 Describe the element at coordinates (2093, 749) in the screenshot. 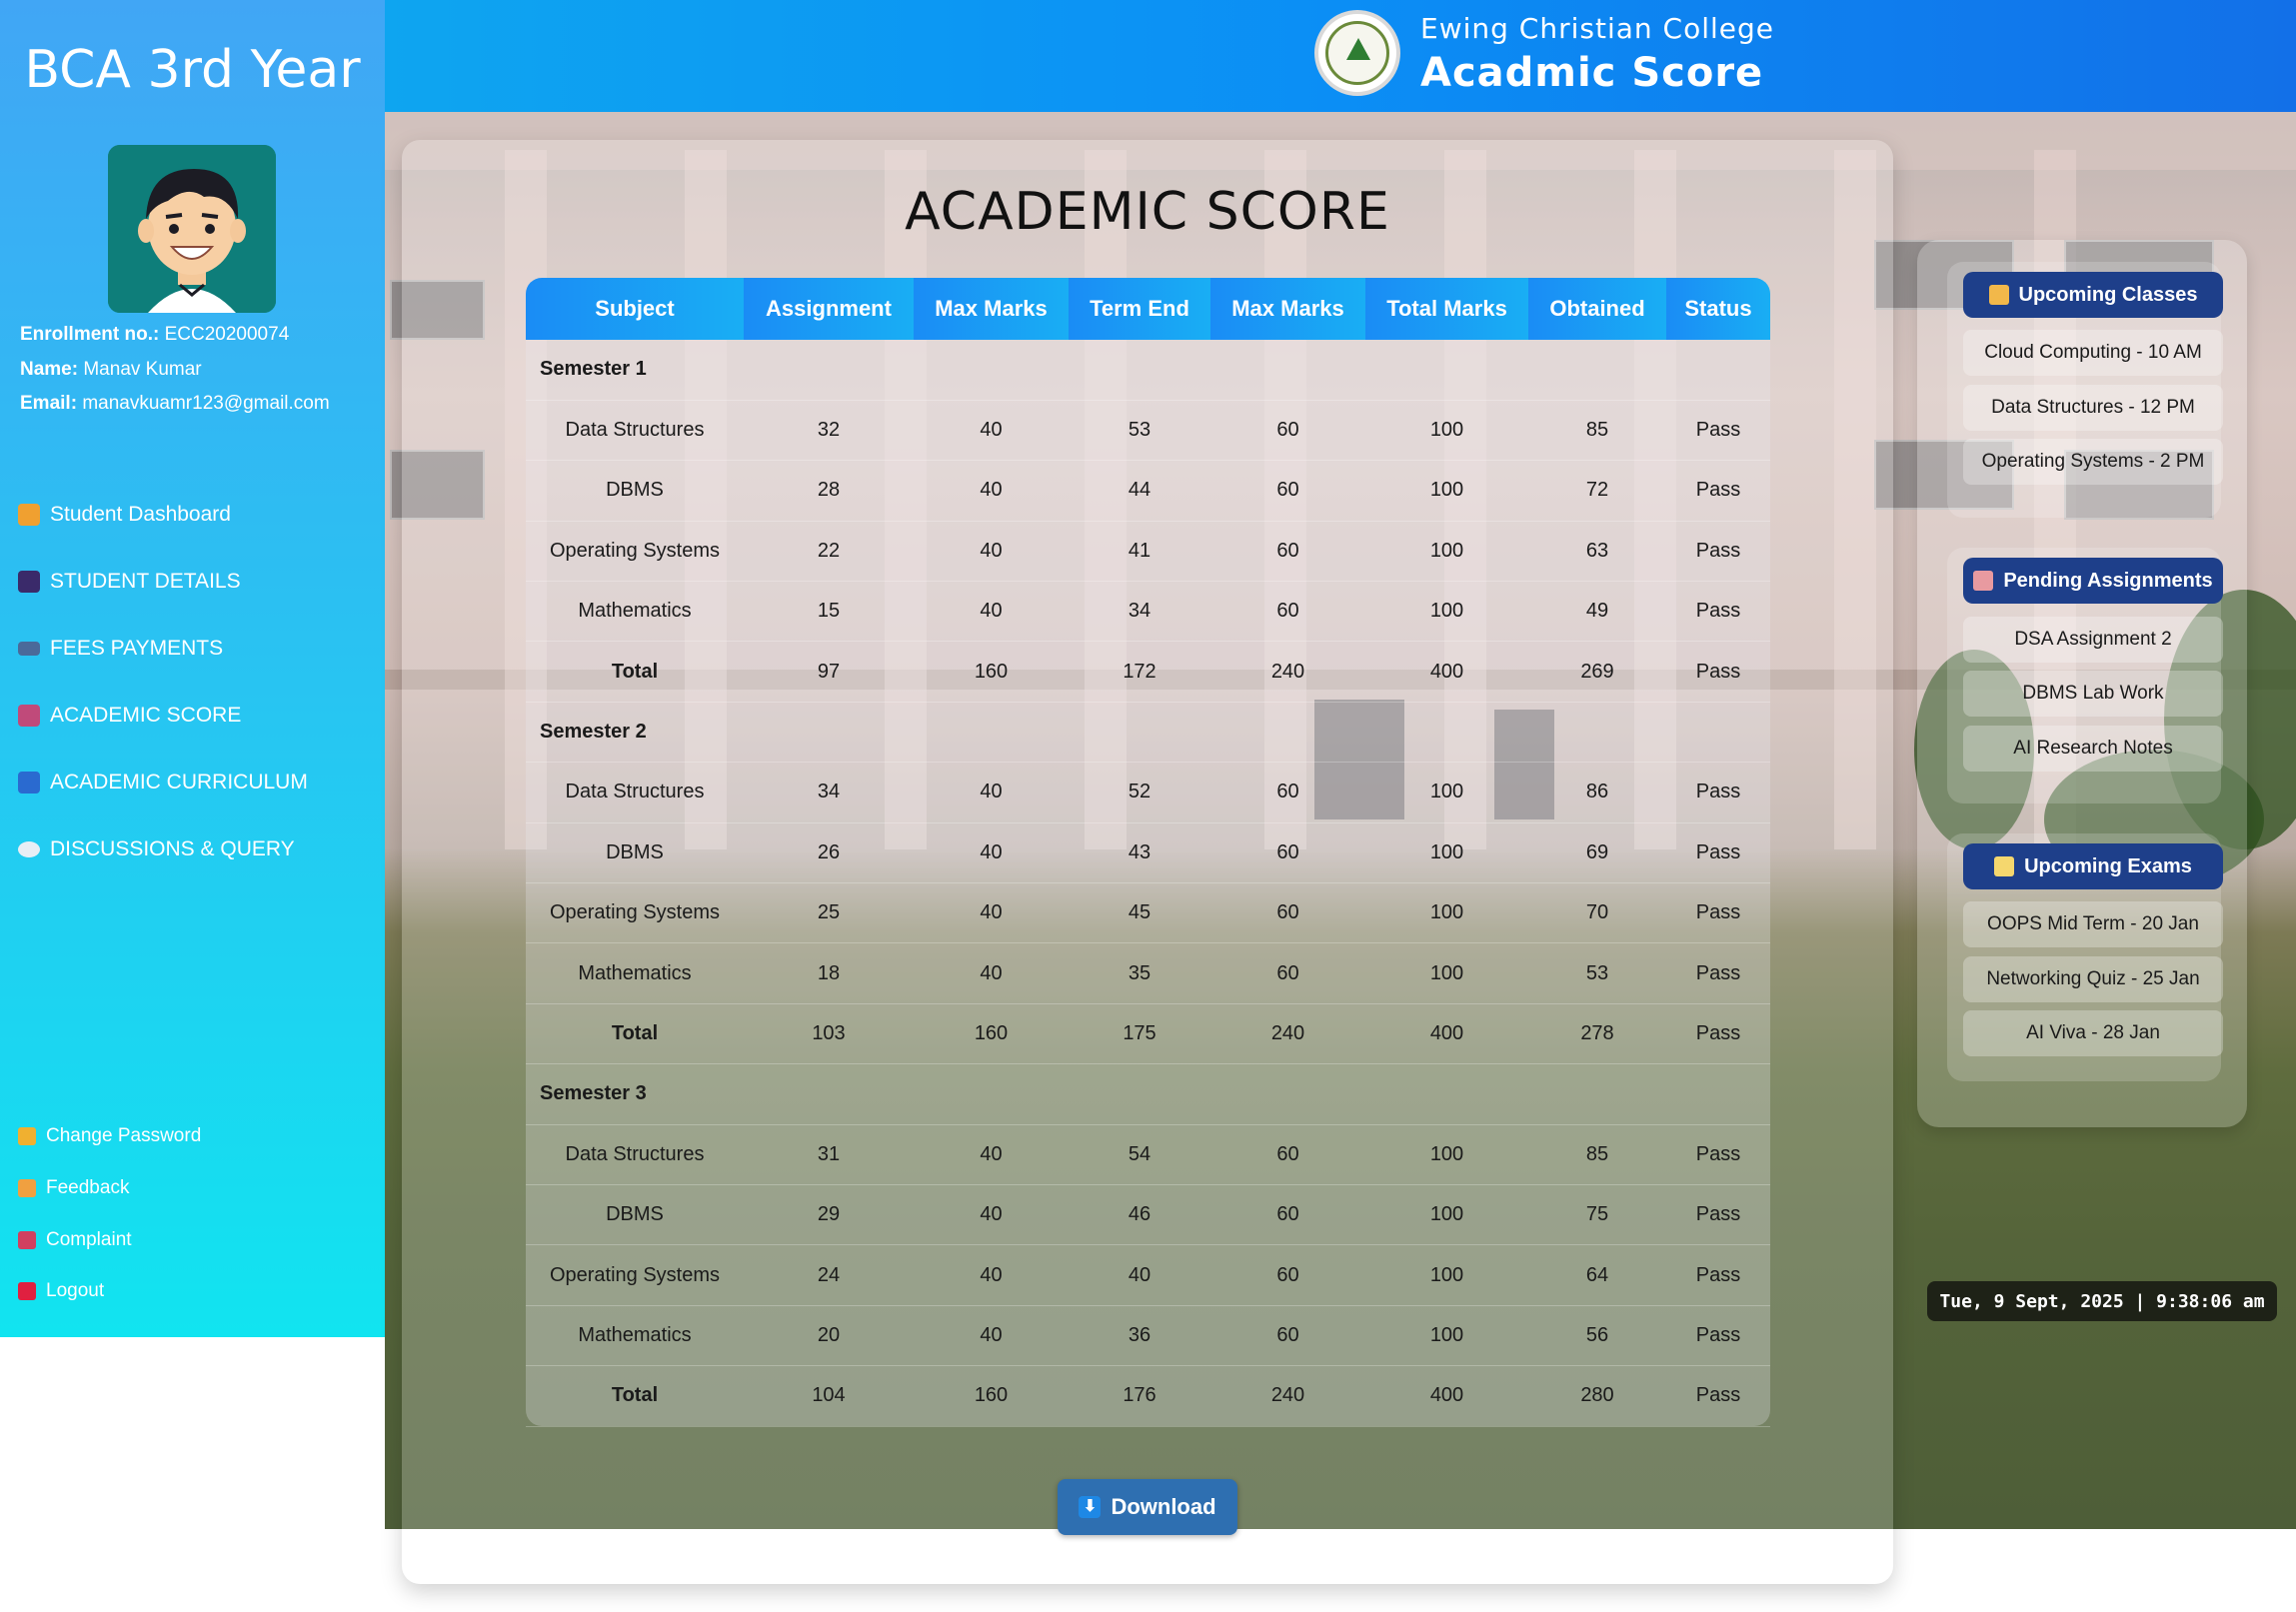

I see `list-item: AI Research Notes` at that location.